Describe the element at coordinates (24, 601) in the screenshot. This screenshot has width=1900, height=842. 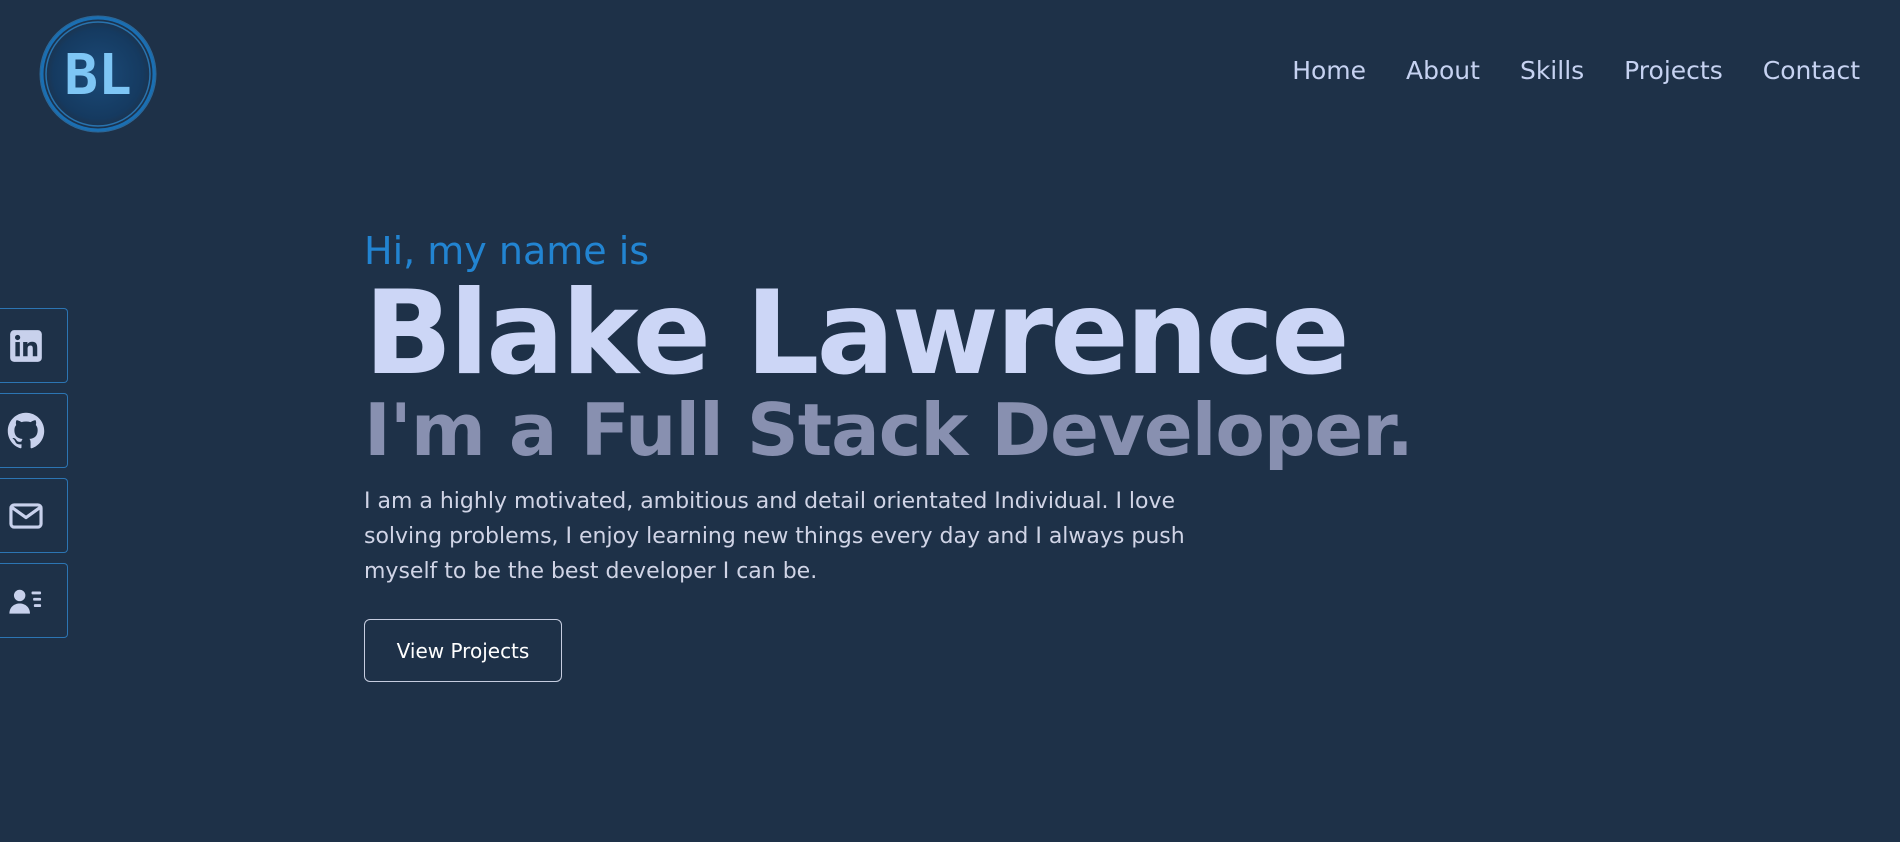
I see `contact-card-icon` at that location.